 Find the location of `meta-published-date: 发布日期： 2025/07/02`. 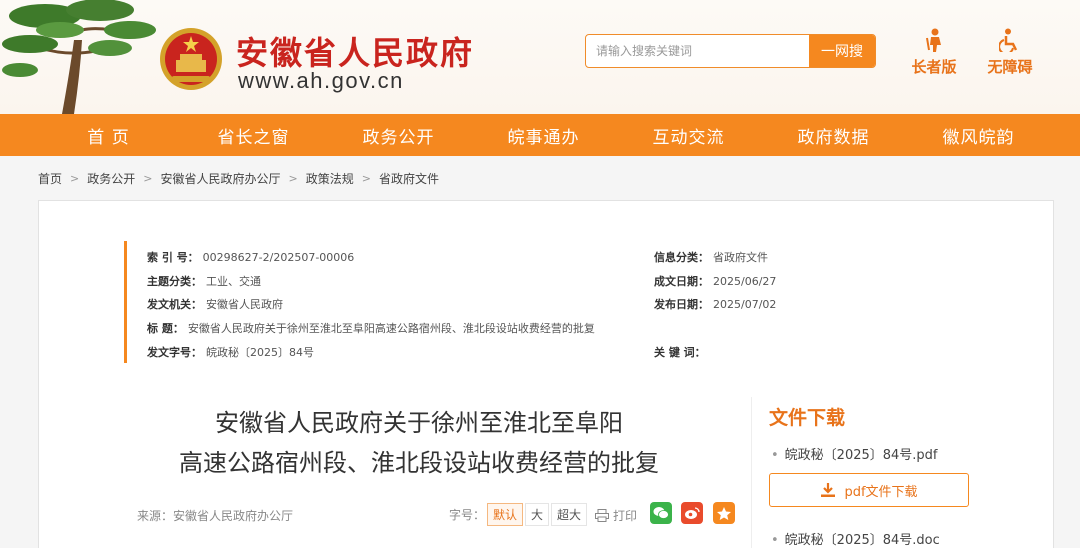

meta-published-date: 发布日期： 2025/07/02 is located at coordinates (715, 304).